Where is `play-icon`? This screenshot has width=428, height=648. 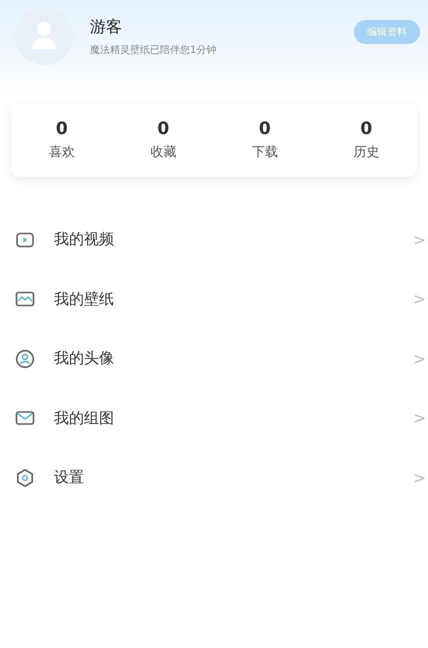 play-icon is located at coordinates (25, 240).